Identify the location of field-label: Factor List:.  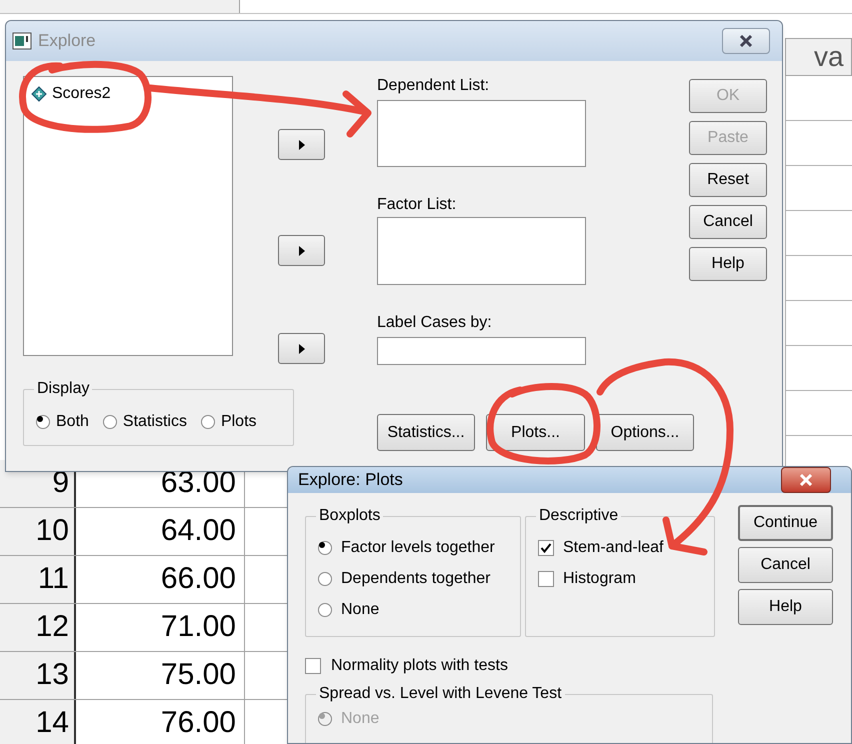
(417, 205).